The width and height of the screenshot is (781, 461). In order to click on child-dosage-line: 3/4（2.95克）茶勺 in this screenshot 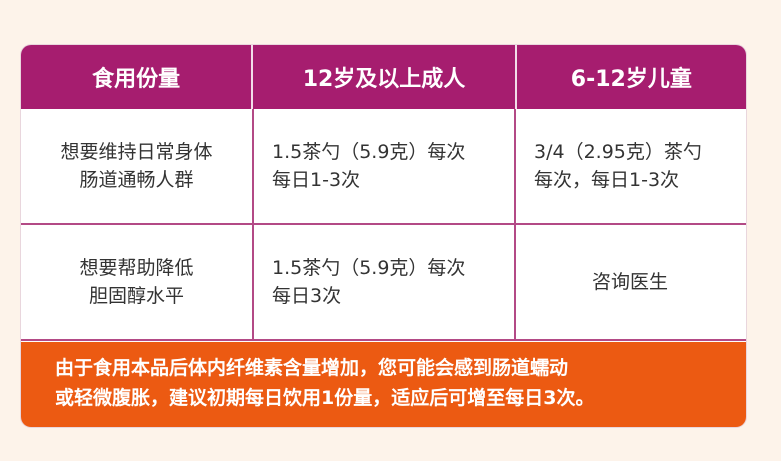, I will do `click(618, 152)`.